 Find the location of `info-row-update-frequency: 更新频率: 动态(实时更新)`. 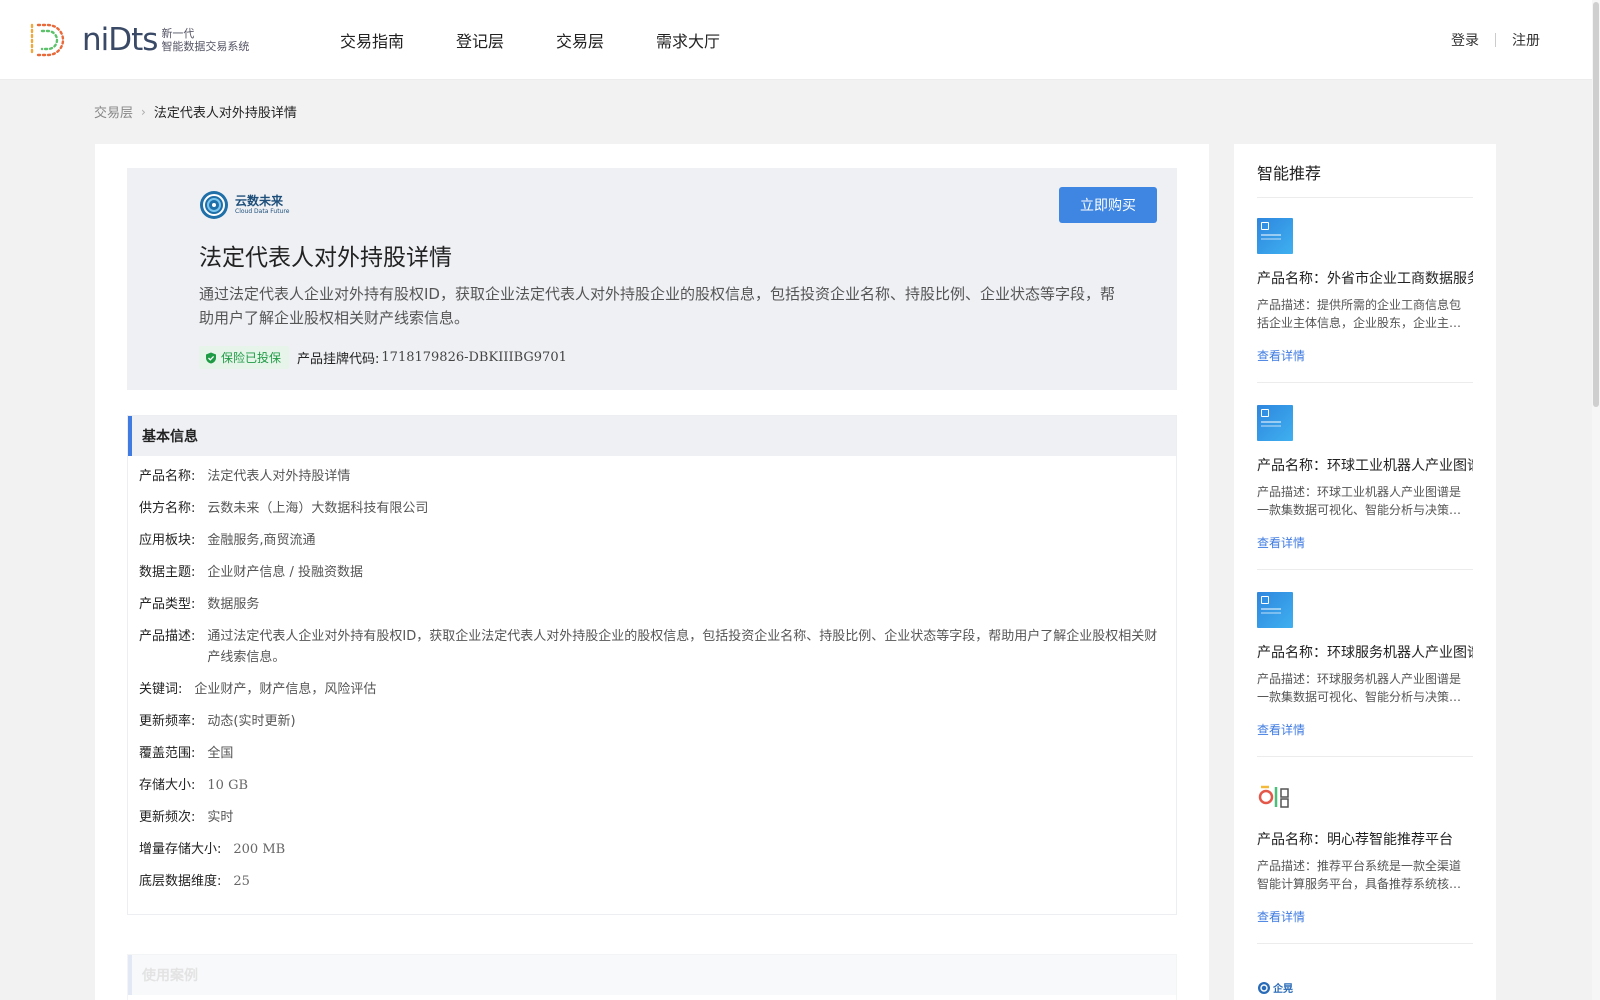

info-row-update-frequency: 更新频率: 动态(实时更新) is located at coordinates (651, 721).